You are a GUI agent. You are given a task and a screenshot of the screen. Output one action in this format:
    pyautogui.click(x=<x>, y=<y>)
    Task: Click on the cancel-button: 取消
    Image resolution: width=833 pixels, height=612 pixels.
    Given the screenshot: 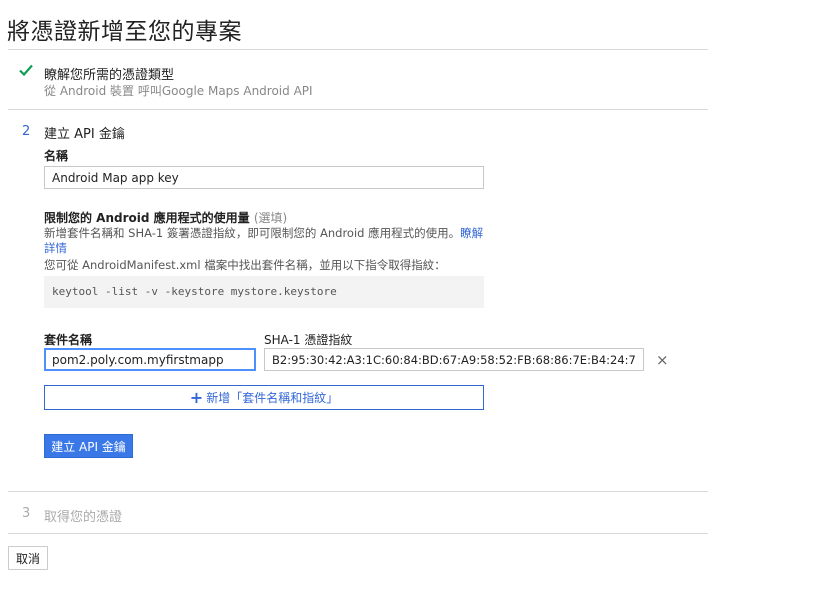 What is the action you would take?
    pyautogui.click(x=28, y=558)
    